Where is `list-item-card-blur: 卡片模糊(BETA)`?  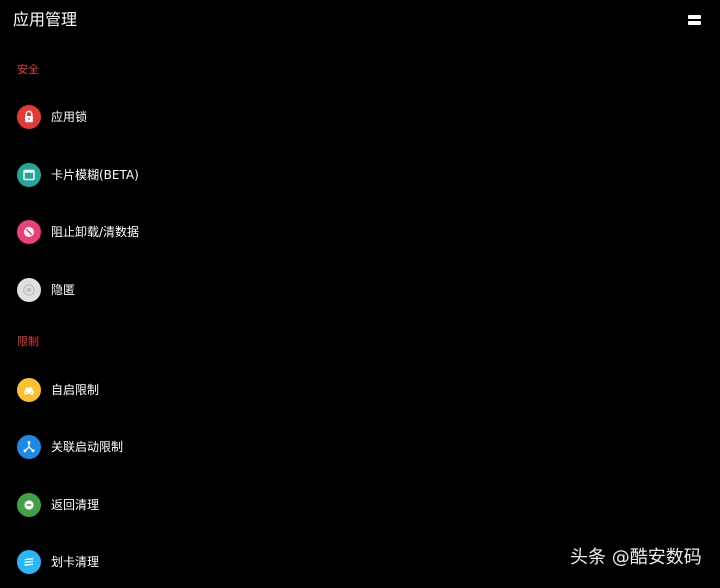
list-item-card-blur: 卡片模糊(BETA) is located at coordinates (360, 175).